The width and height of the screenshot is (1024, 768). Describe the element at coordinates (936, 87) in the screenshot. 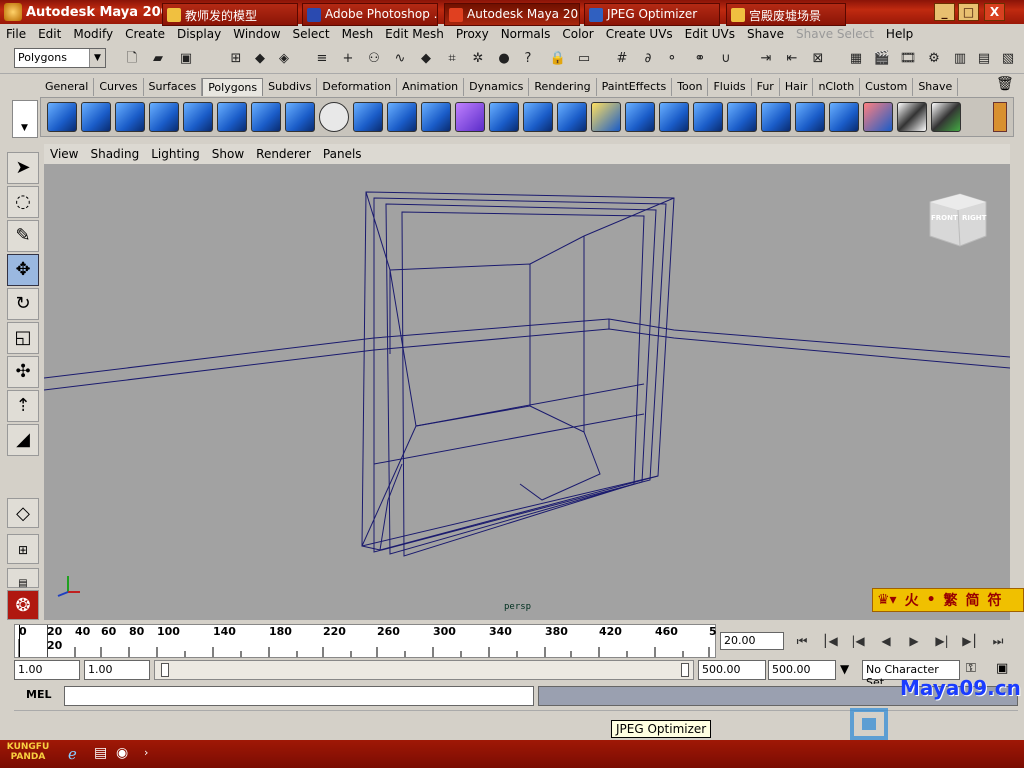

I see `tab-shave: Shave` at that location.